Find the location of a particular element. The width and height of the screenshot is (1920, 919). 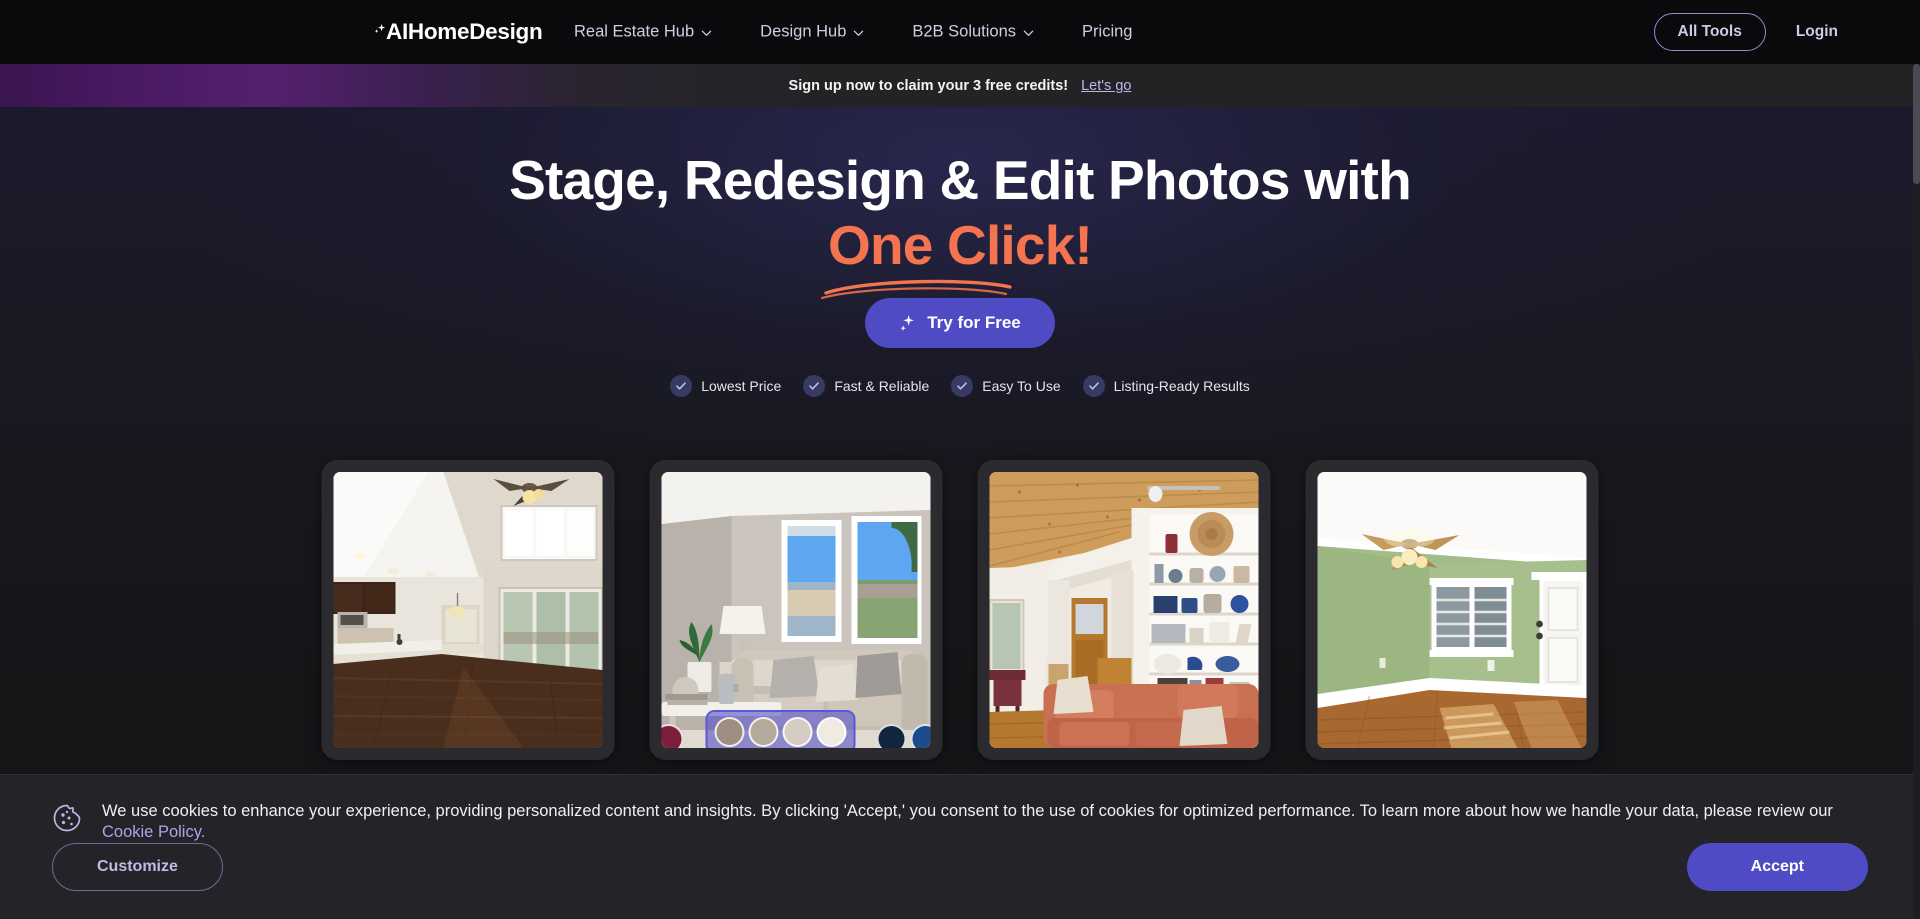

feature-badge-easy-to-use: Easy To Use is located at coordinates (1006, 386).